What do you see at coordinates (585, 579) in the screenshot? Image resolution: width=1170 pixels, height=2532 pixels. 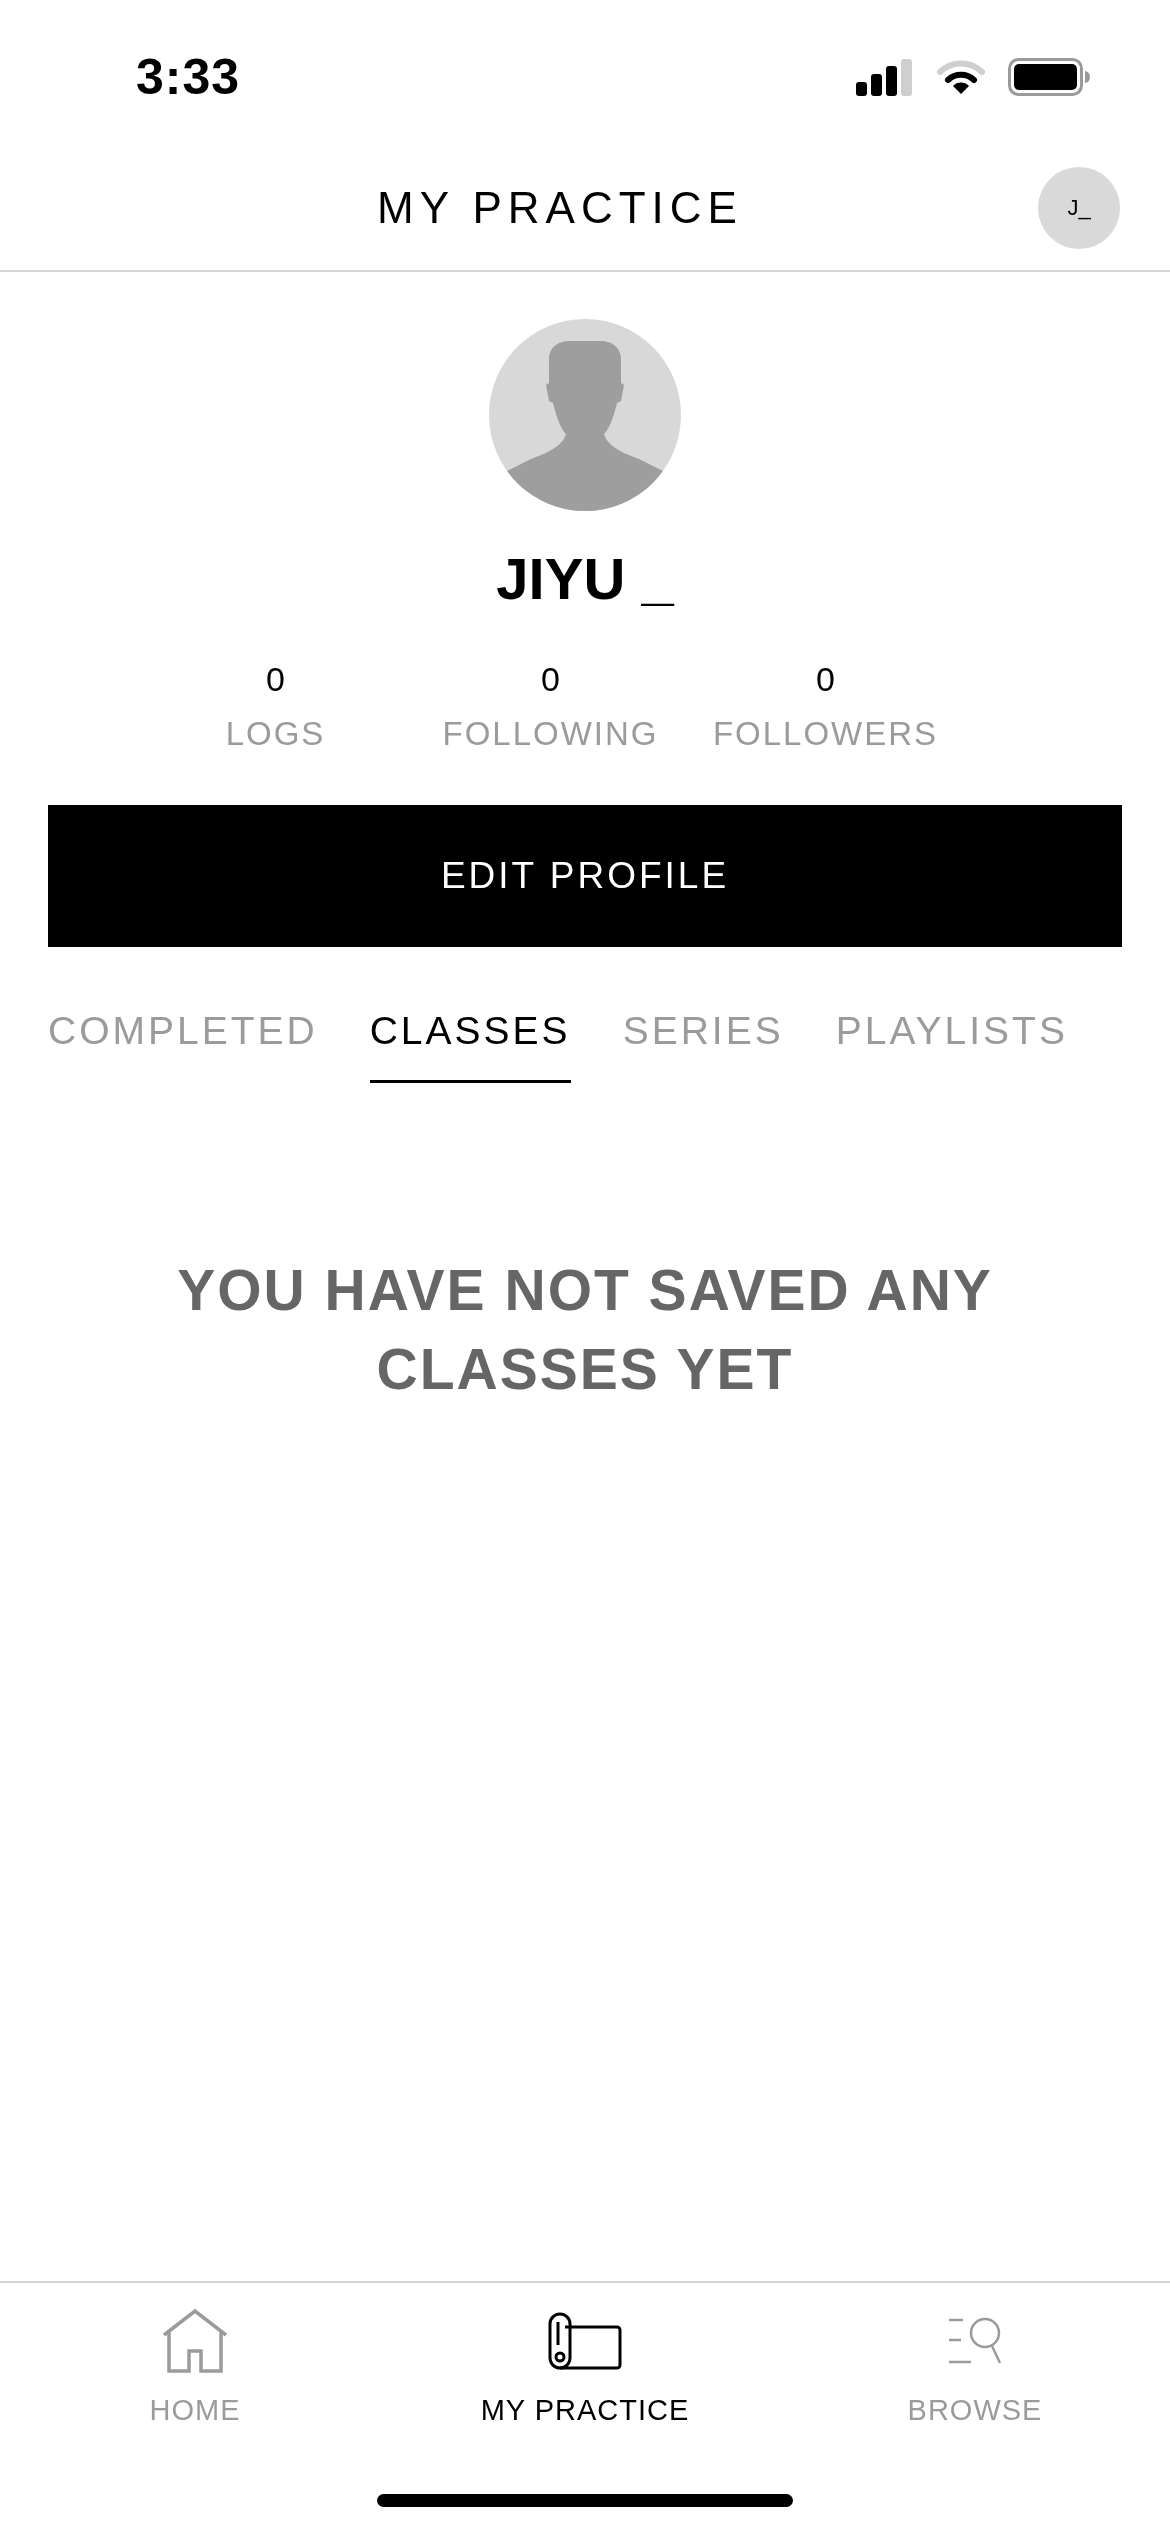 I see `profile-name: JIYU _` at bounding box center [585, 579].